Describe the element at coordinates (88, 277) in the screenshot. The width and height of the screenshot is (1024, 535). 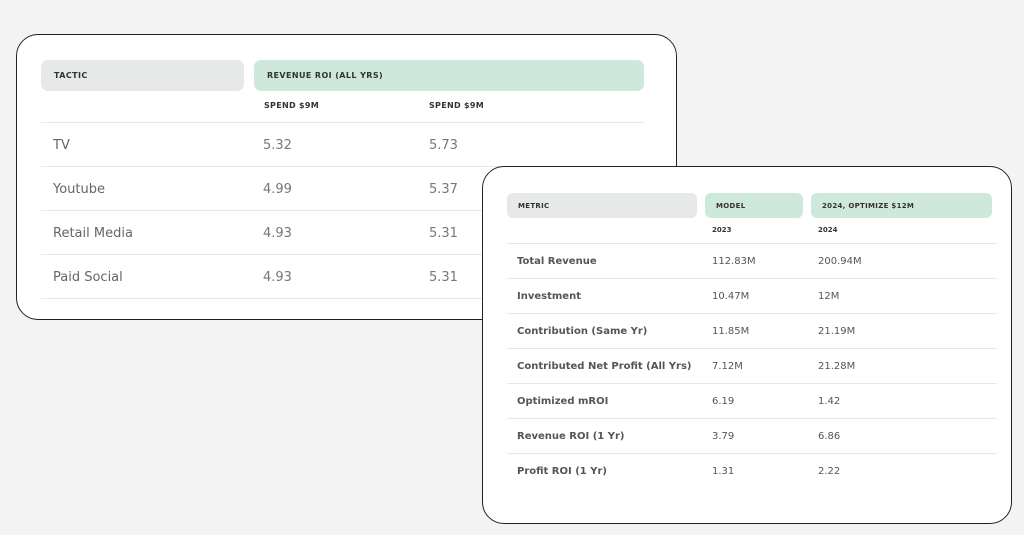
I see `tactic-name: Paid Social` at that location.